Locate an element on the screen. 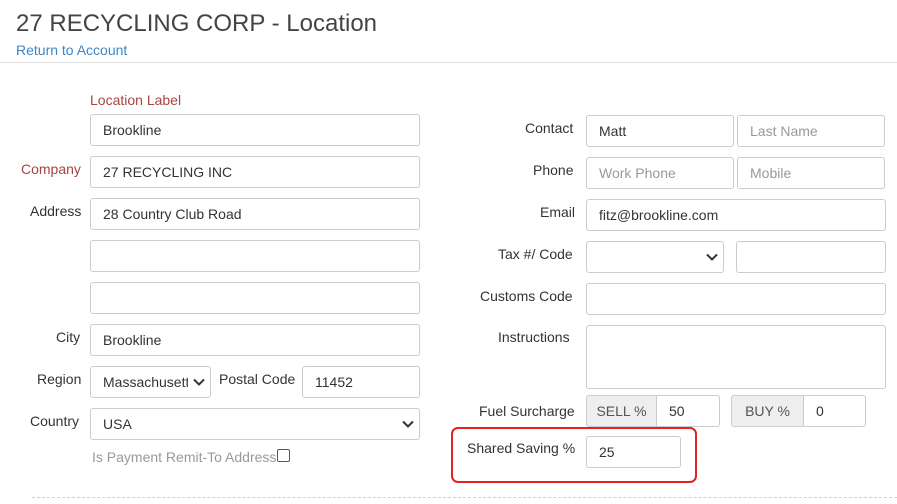  sell-percent-addon: SELL % is located at coordinates (621, 411).